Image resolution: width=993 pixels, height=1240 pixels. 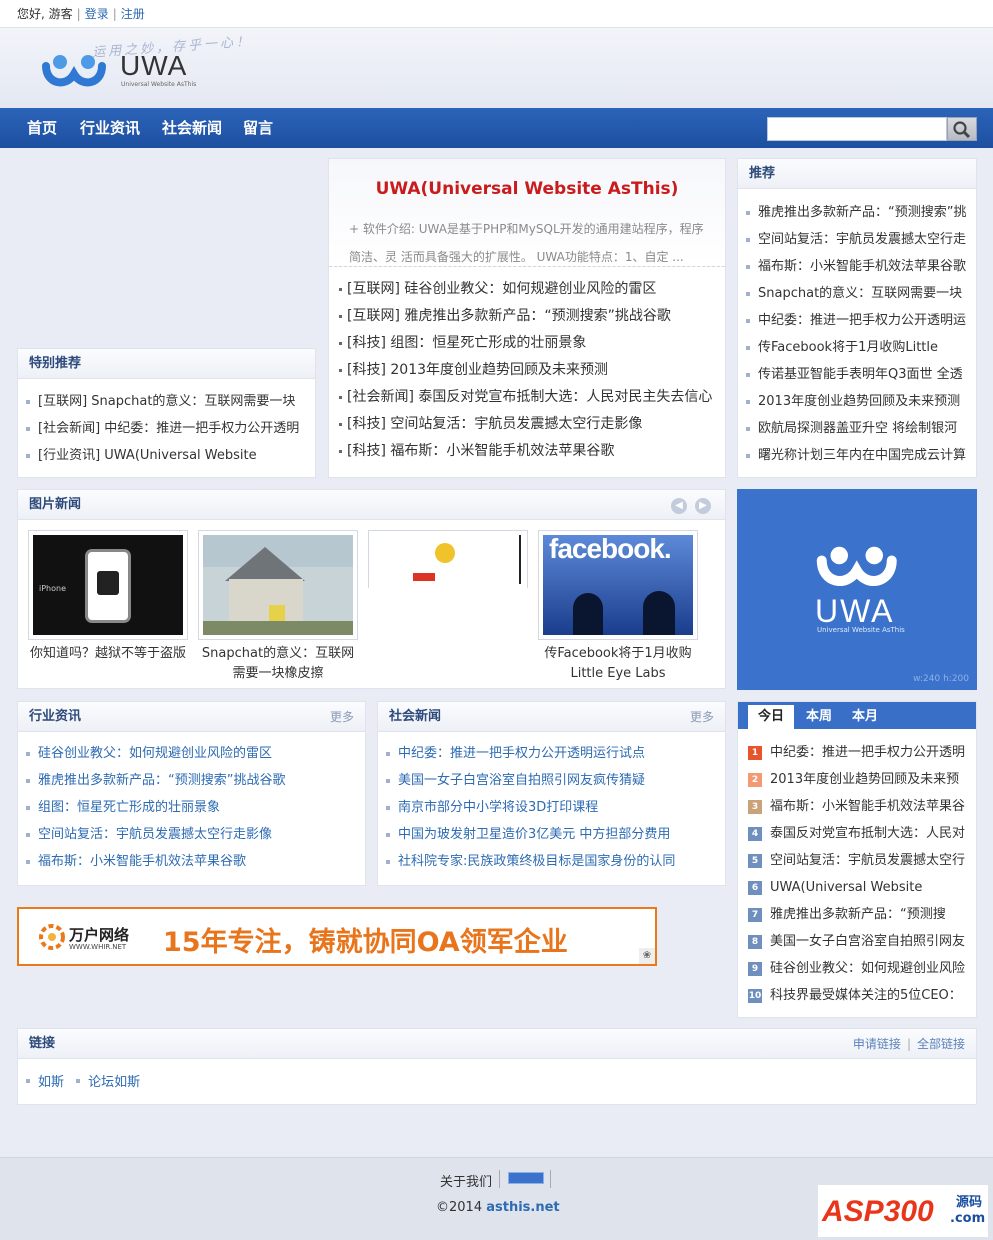 I want to click on picture-news-item: Snapchat的意义：互联网需要一块橡皮擦, so click(x=278, y=607).